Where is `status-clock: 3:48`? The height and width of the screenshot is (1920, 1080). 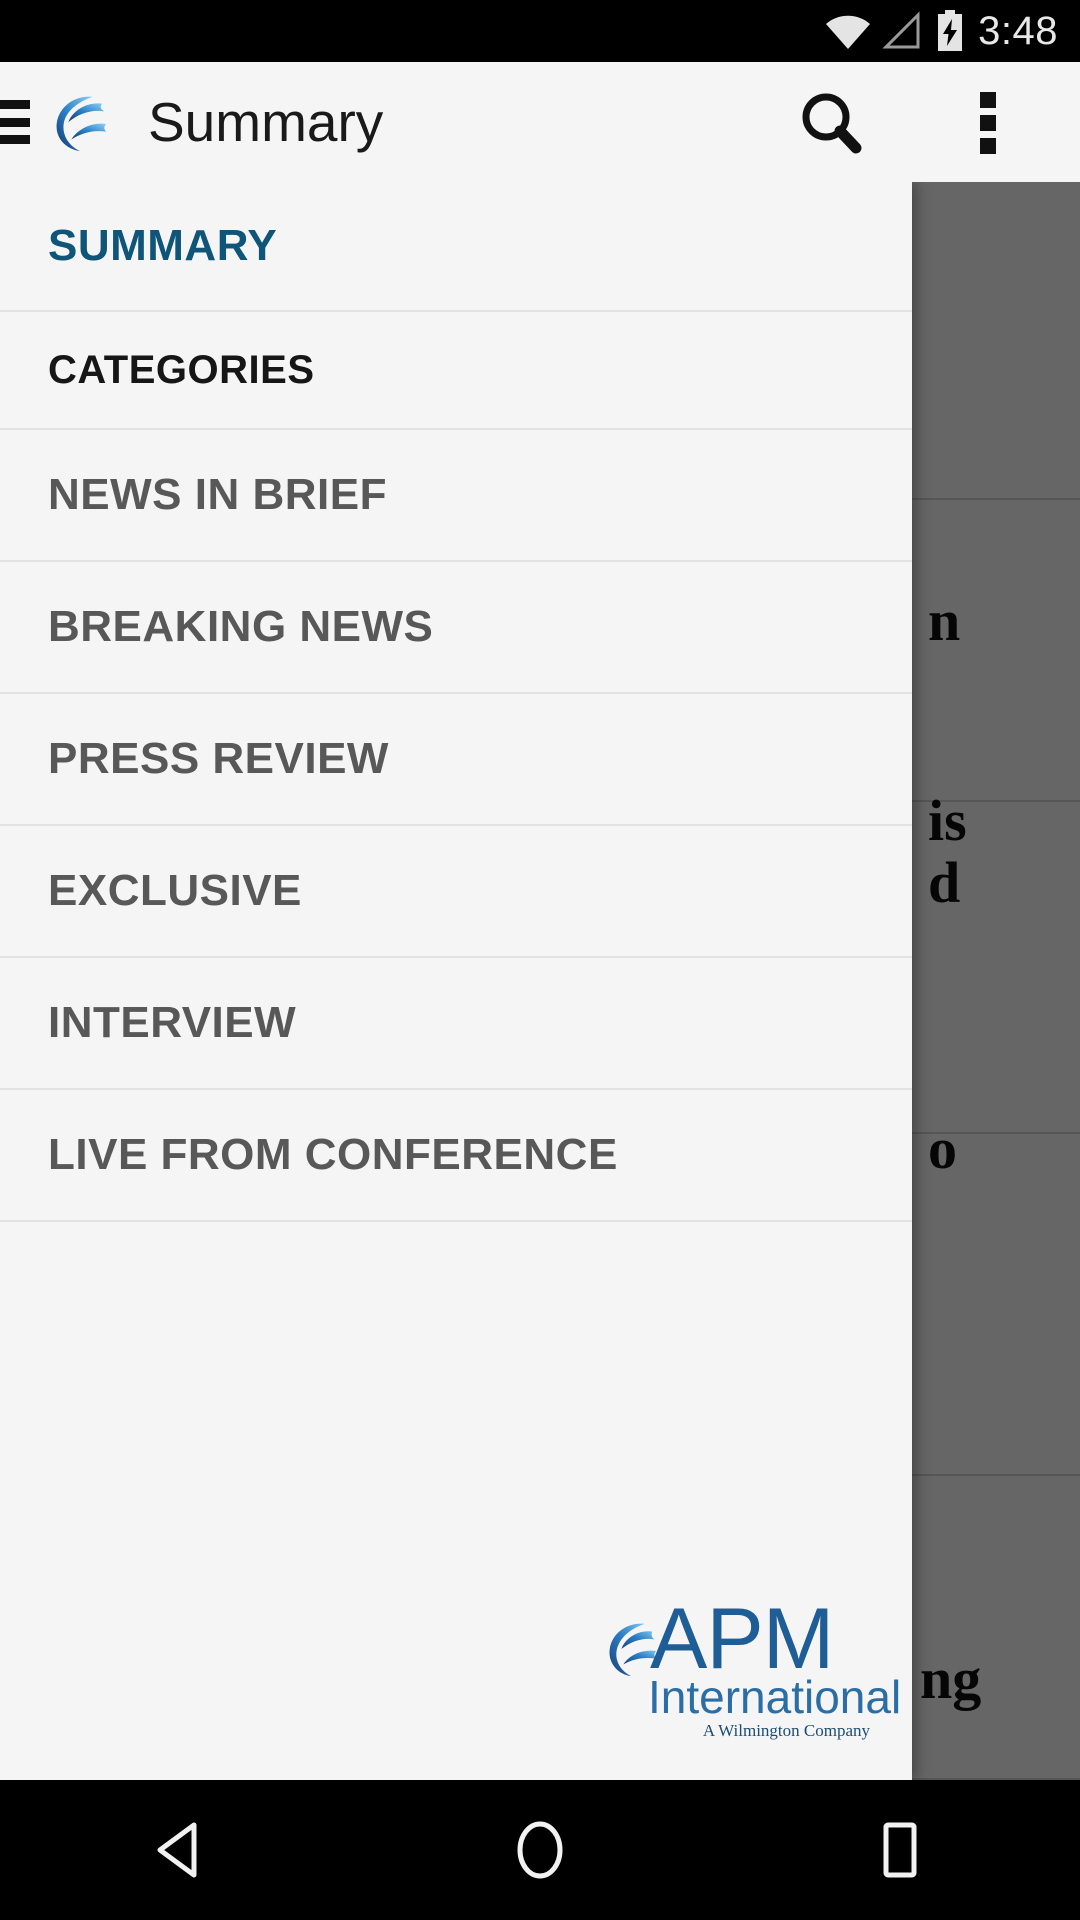 status-clock: 3:48 is located at coordinates (1018, 31).